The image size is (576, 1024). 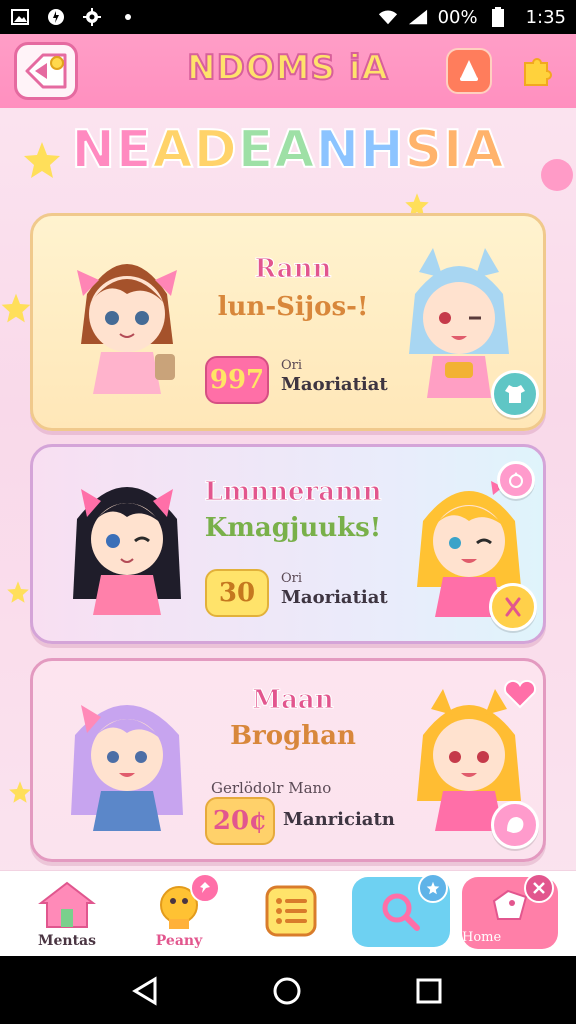 What do you see at coordinates (92, 17) in the screenshot?
I see `gear-icon` at bounding box center [92, 17].